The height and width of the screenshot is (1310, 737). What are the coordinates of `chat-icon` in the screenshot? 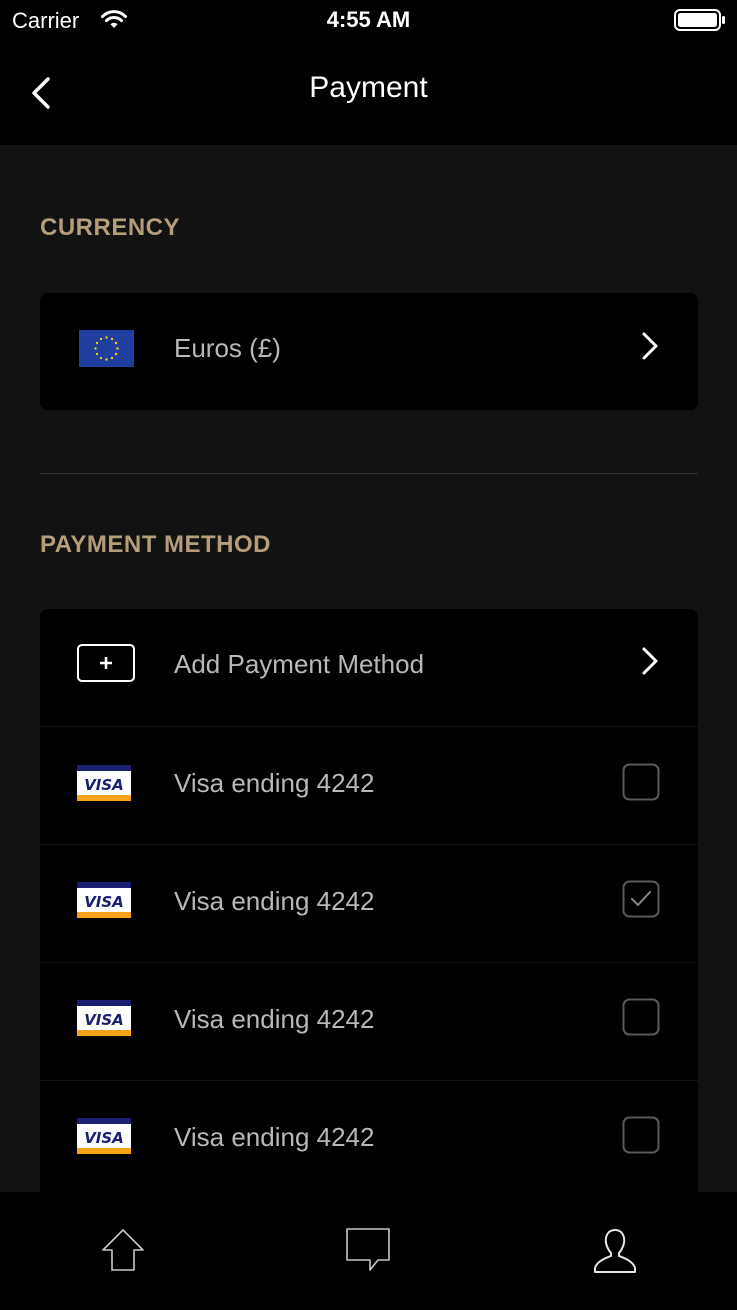 It's located at (368, 1252).